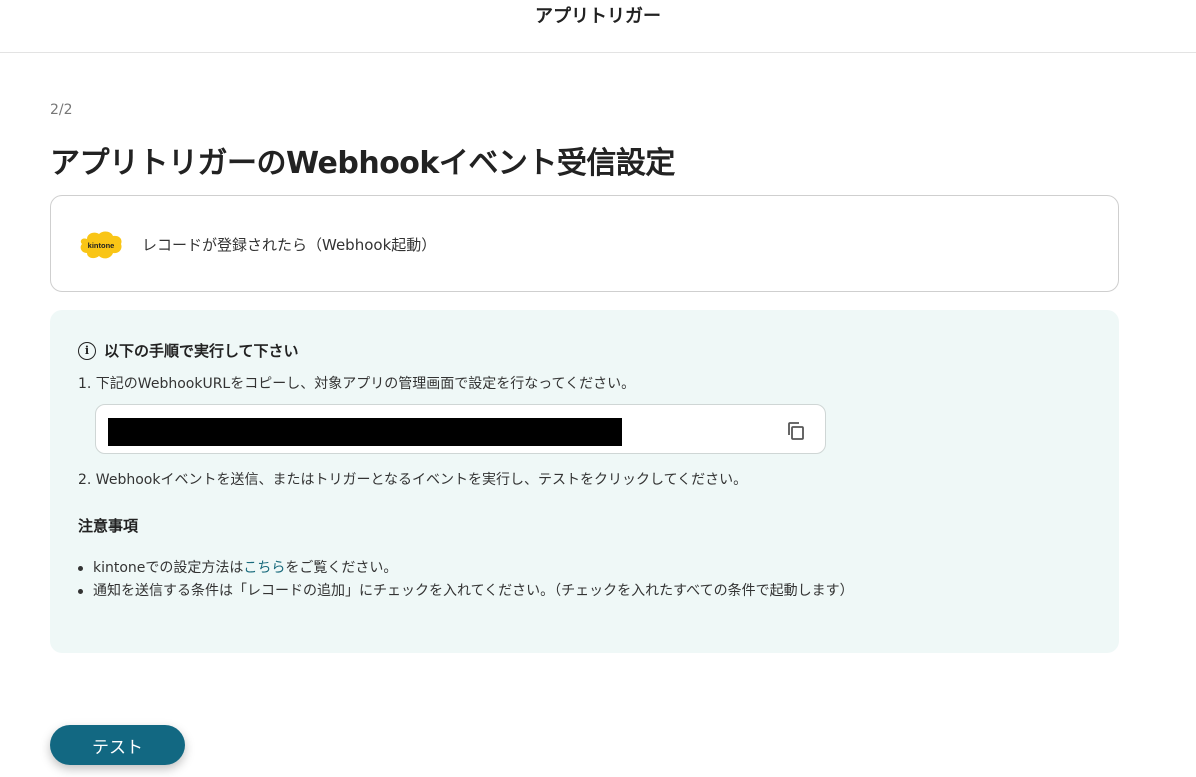  What do you see at coordinates (796, 431) in the screenshot?
I see `copy-icon` at bounding box center [796, 431].